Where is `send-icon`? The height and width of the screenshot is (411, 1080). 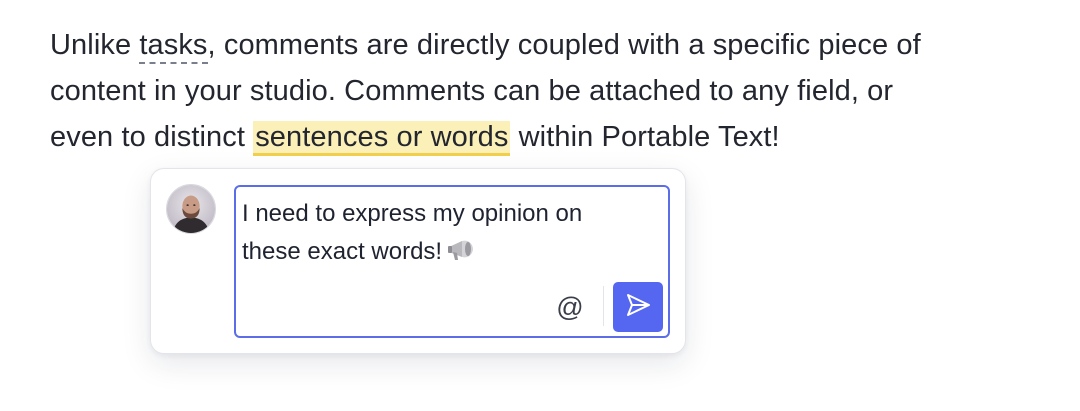
send-icon is located at coordinates (638, 307).